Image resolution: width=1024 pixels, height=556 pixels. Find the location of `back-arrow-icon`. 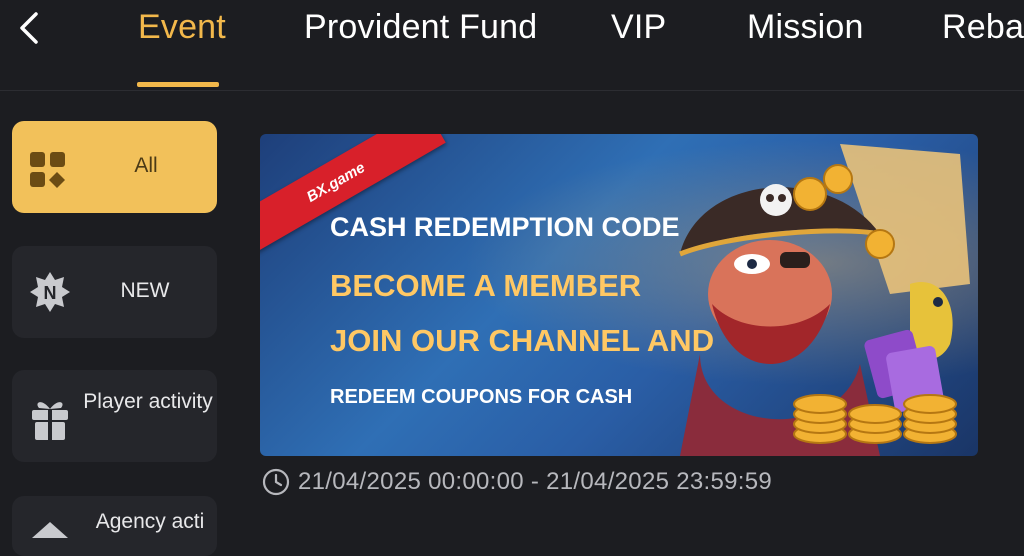

back-arrow-icon is located at coordinates (29, 28).